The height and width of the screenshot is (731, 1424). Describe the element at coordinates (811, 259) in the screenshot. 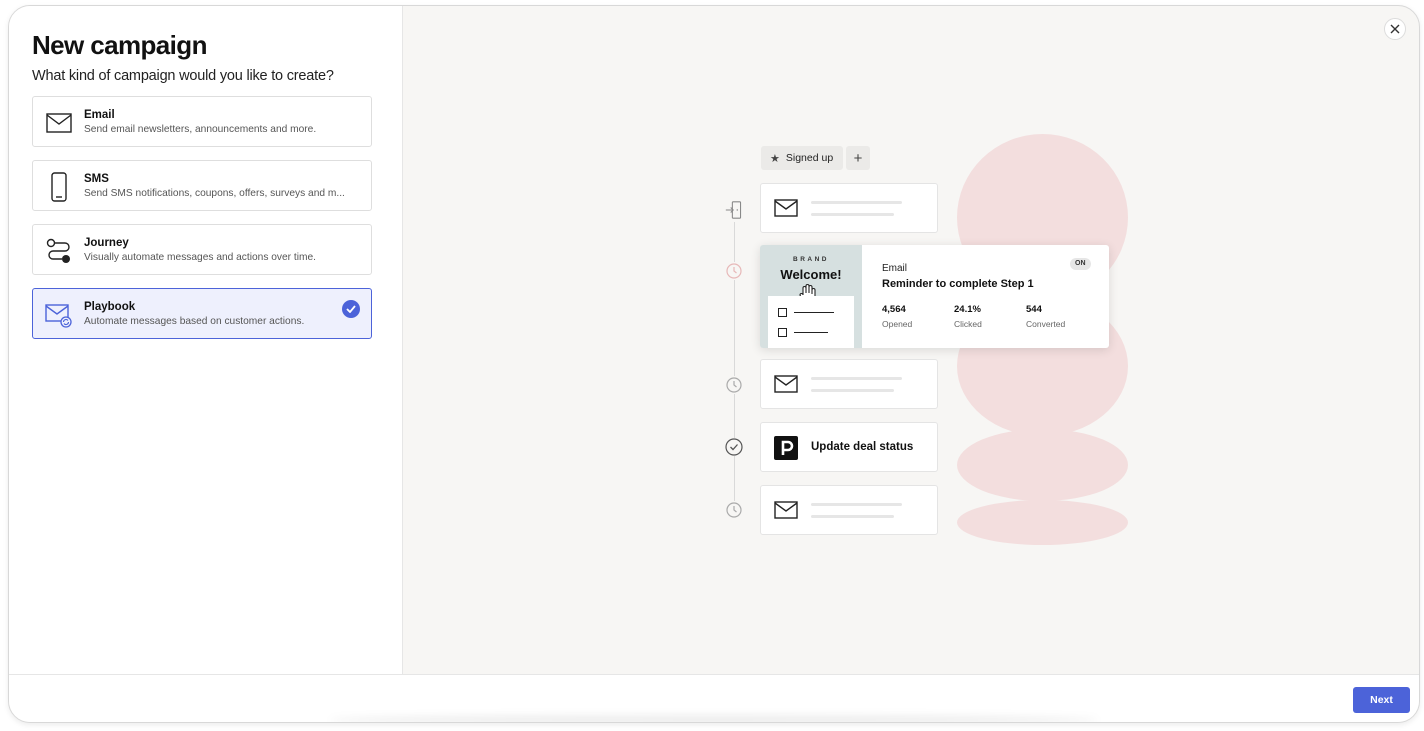

I see `brand-label: BRAND` at that location.